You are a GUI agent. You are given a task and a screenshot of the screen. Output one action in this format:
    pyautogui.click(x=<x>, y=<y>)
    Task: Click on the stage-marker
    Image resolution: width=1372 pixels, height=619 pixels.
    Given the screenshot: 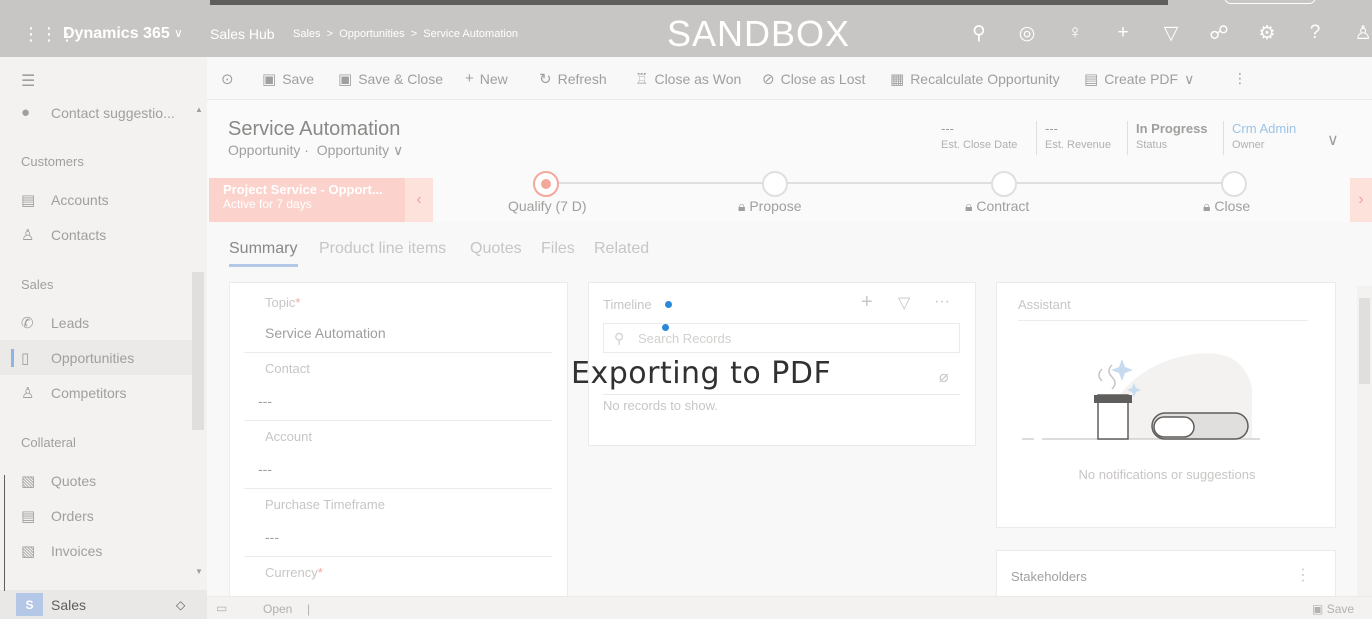 What is the action you would take?
    pyautogui.click(x=1004, y=184)
    